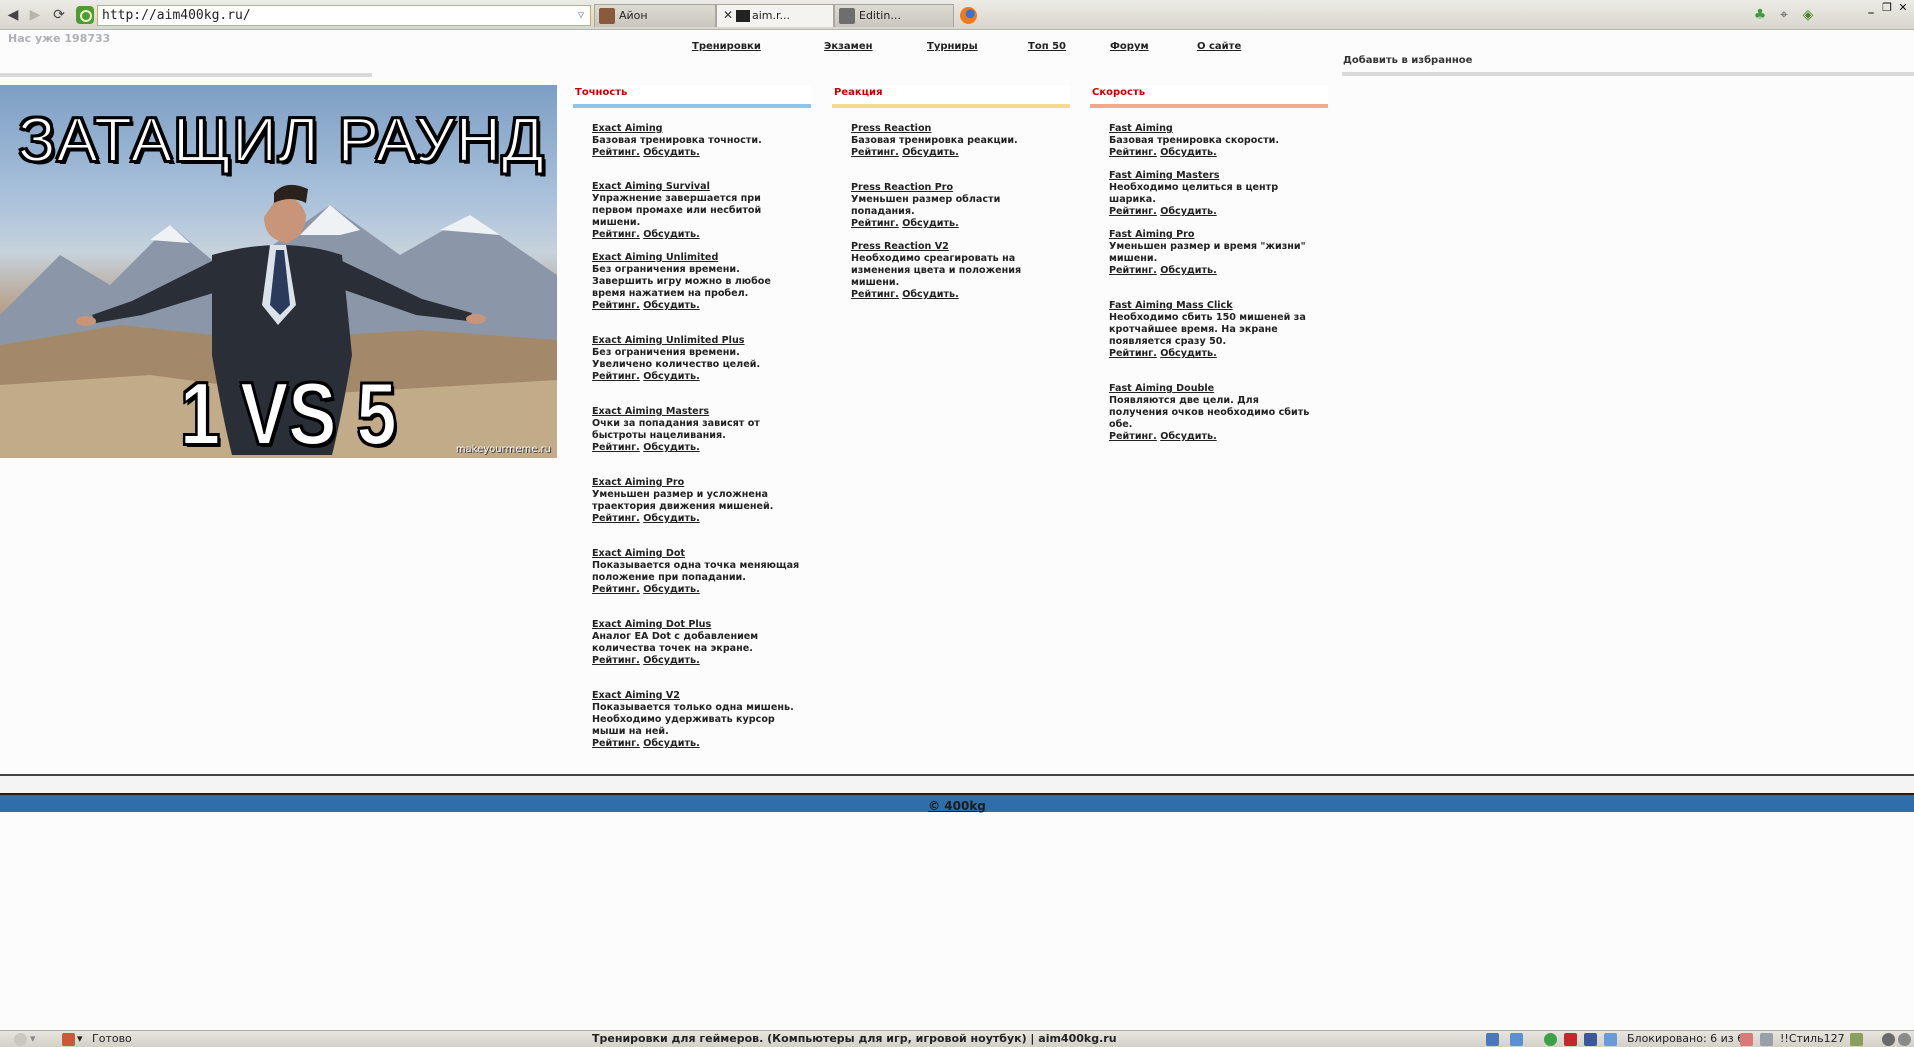  What do you see at coordinates (1760, 15) in the screenshot?
I see `addon-icon: ♣` at bounding box center [1760, 15].